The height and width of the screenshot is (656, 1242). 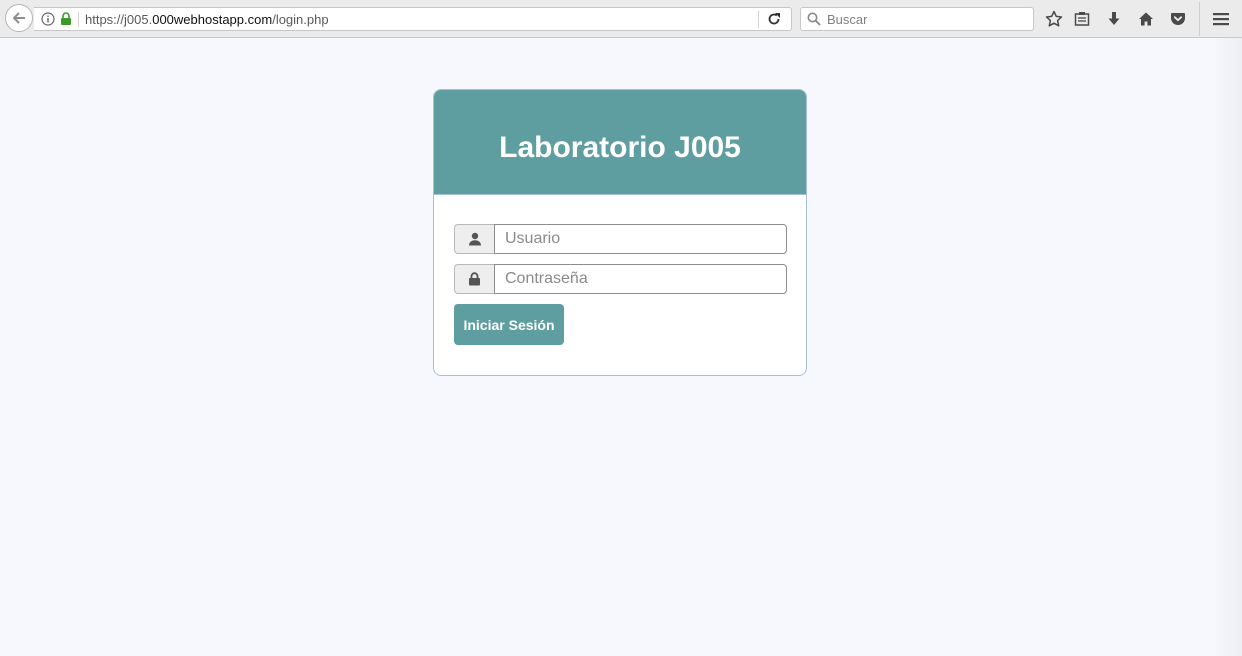 I want to click on download-icon, so click(x=1114, y=19).